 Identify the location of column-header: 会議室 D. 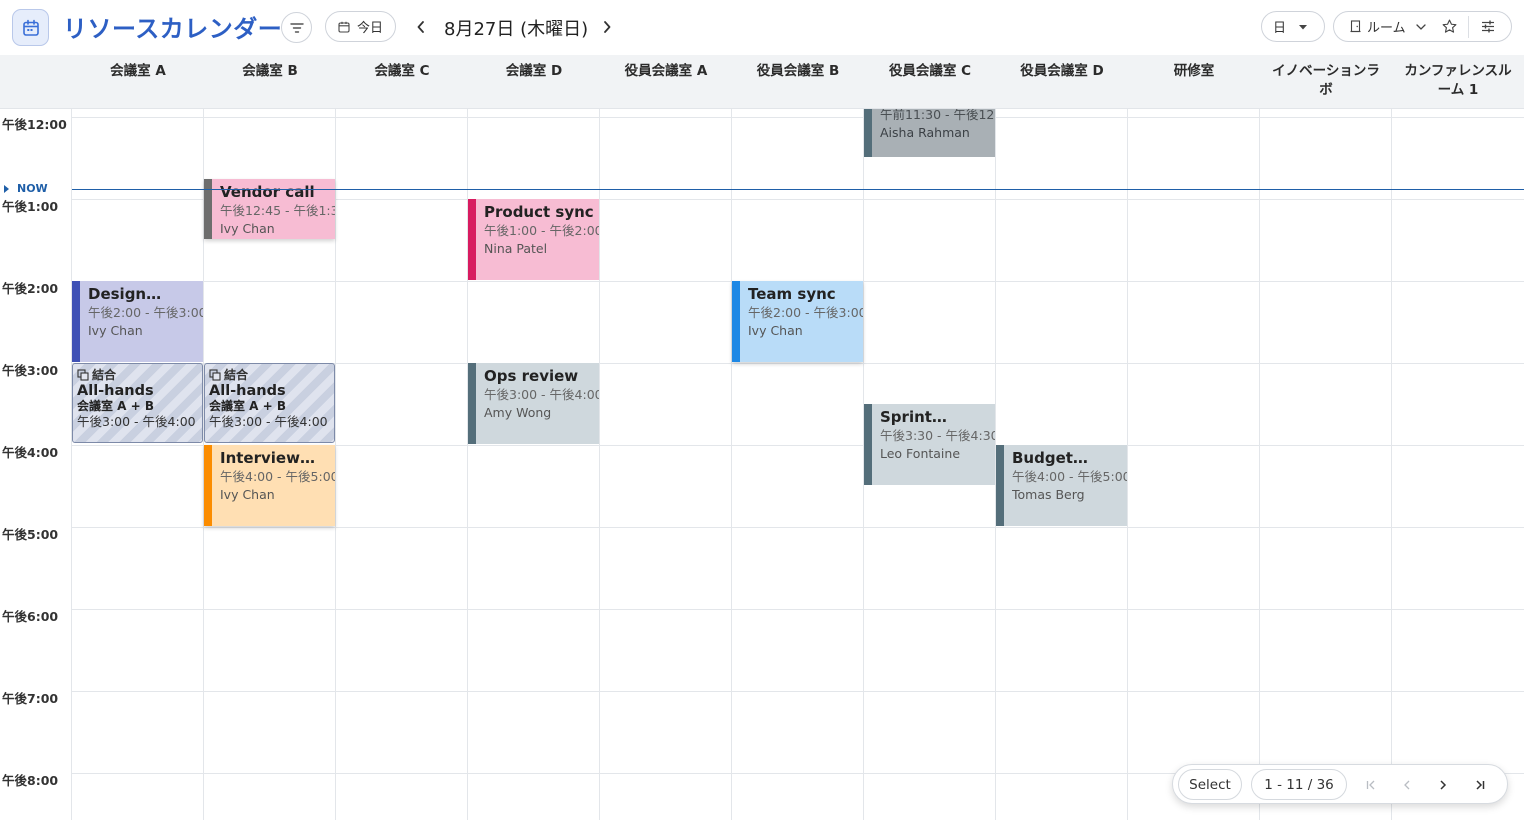
(534, 71).